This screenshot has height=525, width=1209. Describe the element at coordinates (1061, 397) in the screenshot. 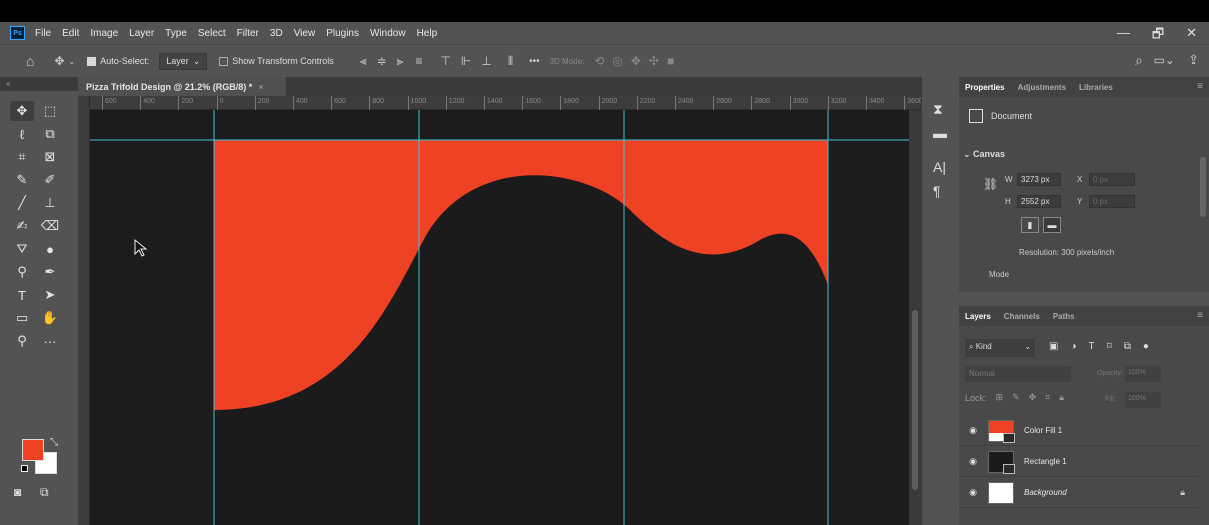

I see `lock-all-icon: 🔒︎` at that location.